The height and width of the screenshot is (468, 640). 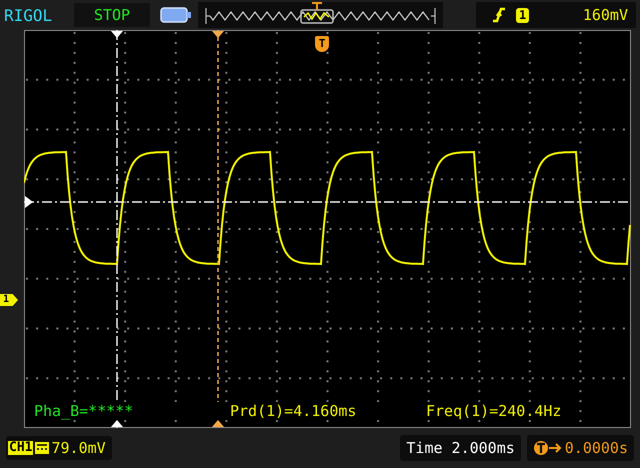 What do you see at coordinates (42, 448) in the screenshot?
I see `dc-coupling-icon` at bounding box center [42, 448].